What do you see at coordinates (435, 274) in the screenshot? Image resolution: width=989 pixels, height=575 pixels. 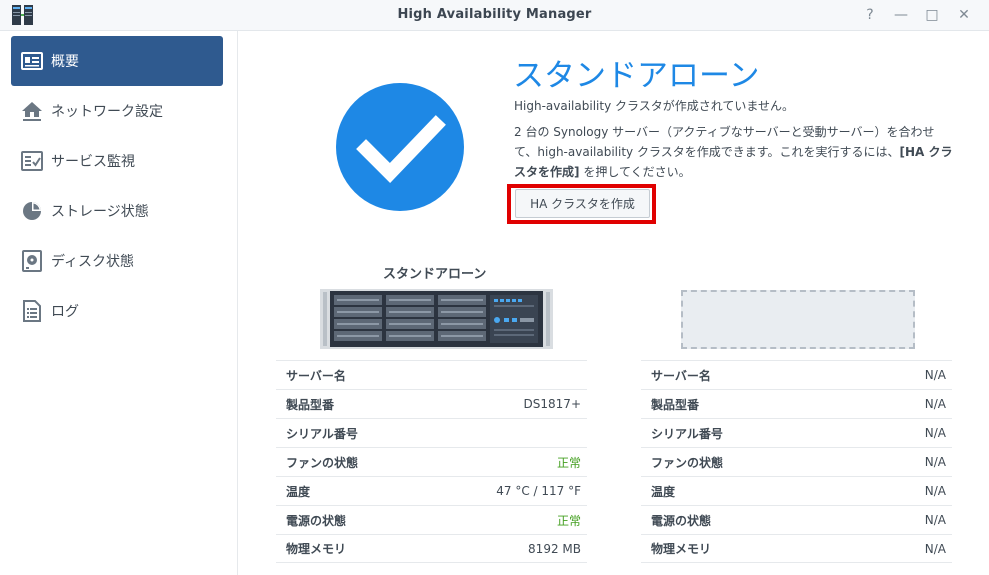 I see `server-caption: スタンドアローン` at bounding box center [435, 274].